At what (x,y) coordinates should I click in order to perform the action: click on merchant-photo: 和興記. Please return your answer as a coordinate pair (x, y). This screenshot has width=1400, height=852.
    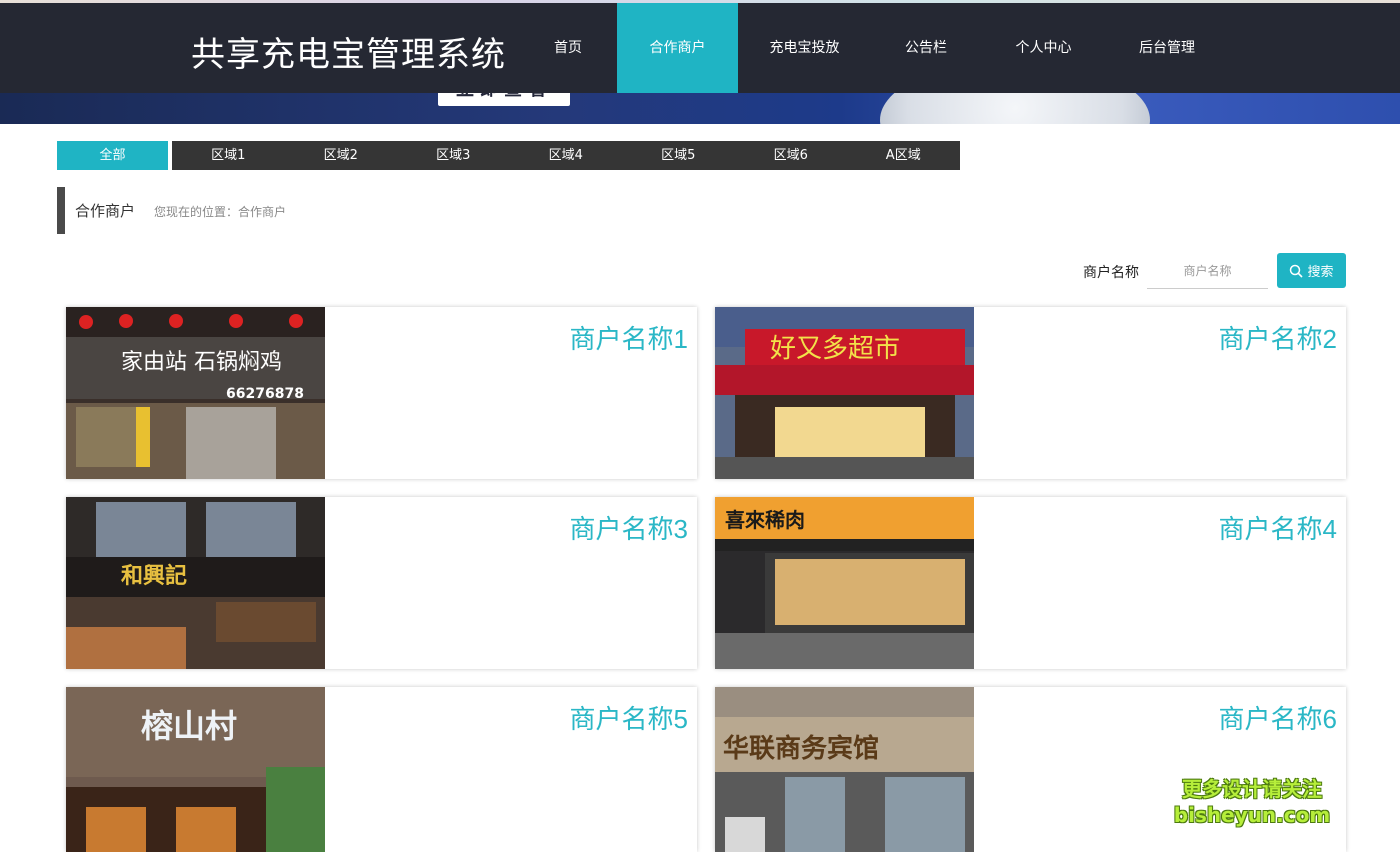
    Looking at the image, I should click on (195, 583).